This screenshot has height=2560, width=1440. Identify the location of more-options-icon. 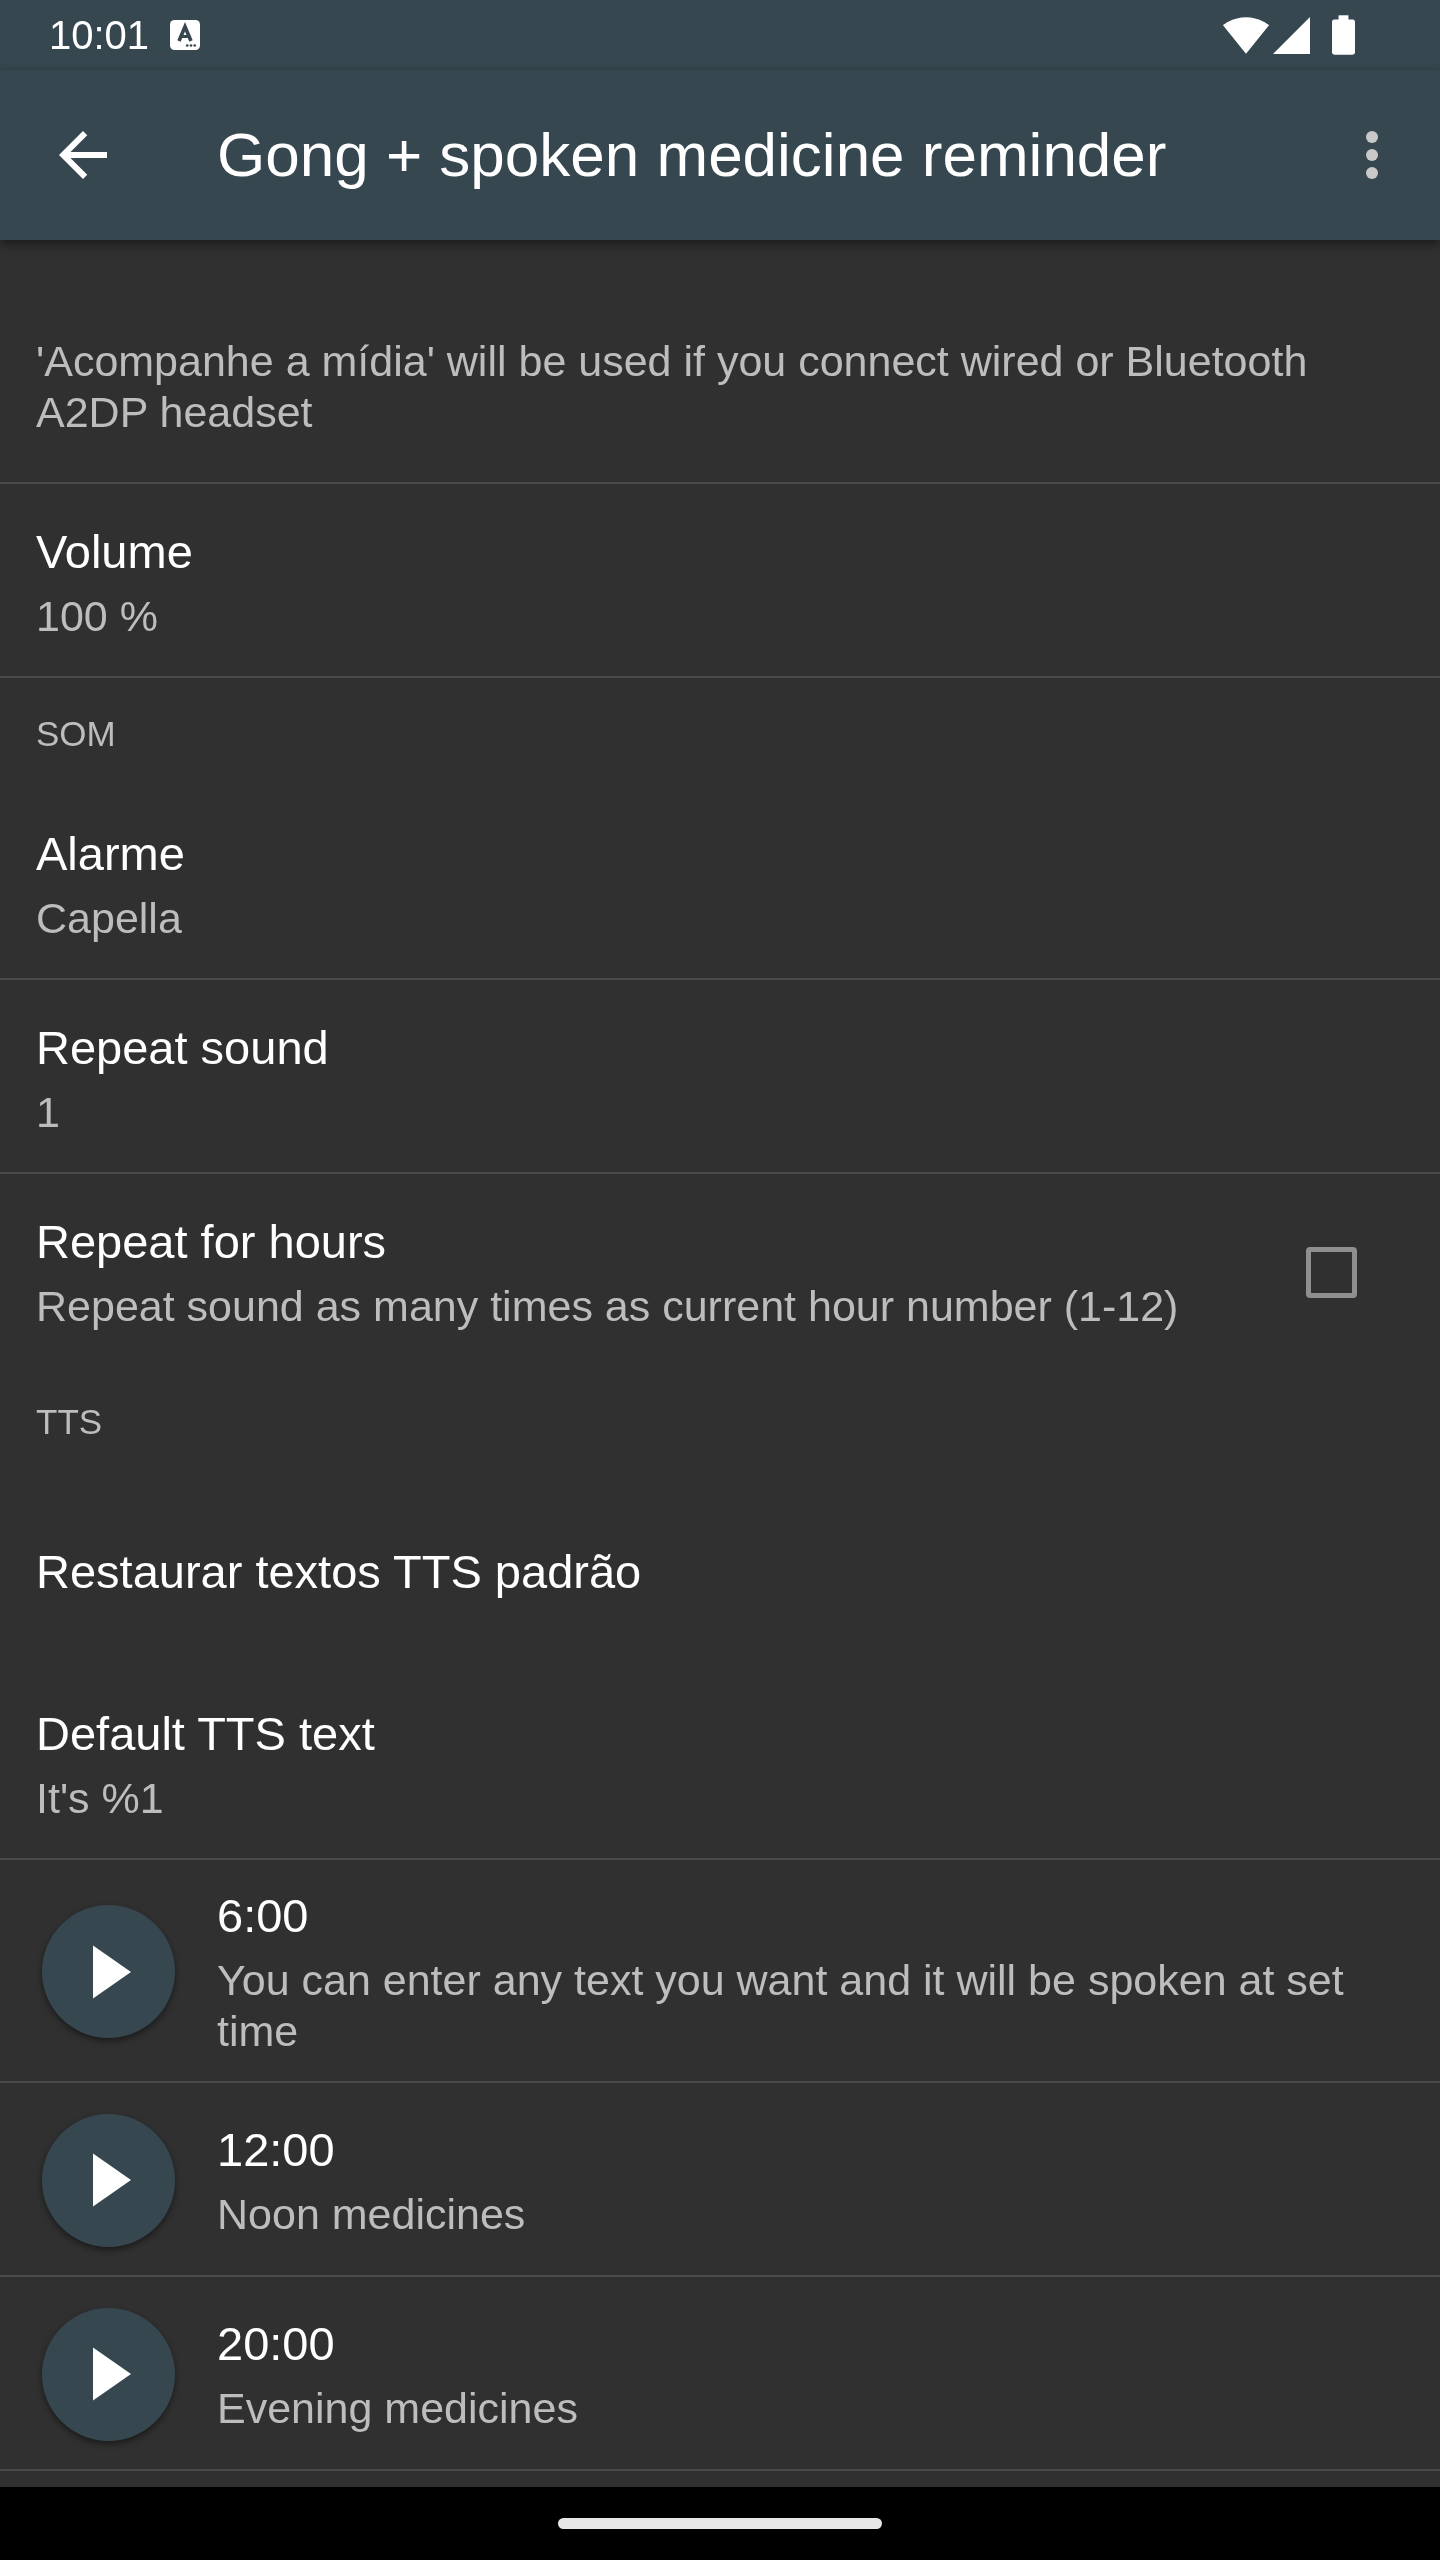
(1372, 155).